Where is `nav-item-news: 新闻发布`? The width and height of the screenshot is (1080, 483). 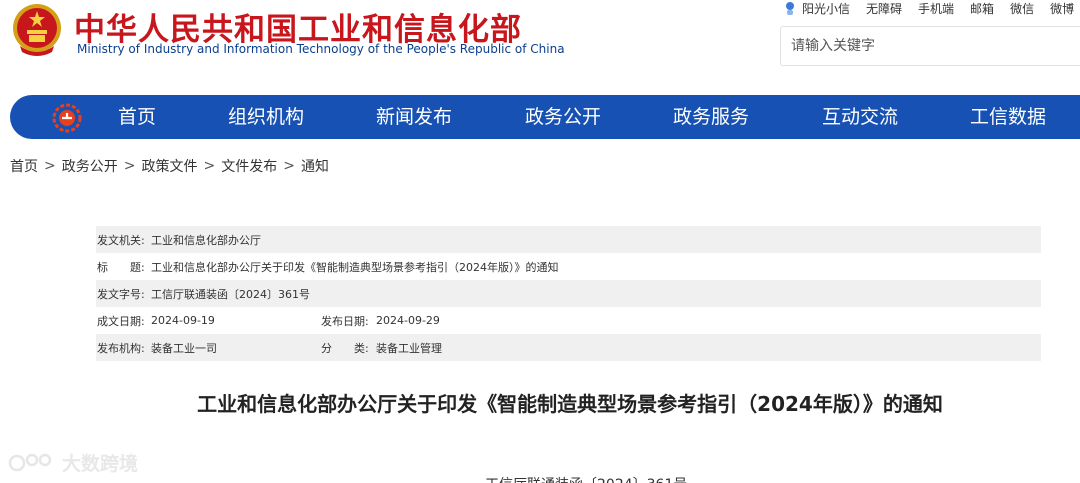
nav-item-news: 新闻发布 is located at coordinates (414, 117).